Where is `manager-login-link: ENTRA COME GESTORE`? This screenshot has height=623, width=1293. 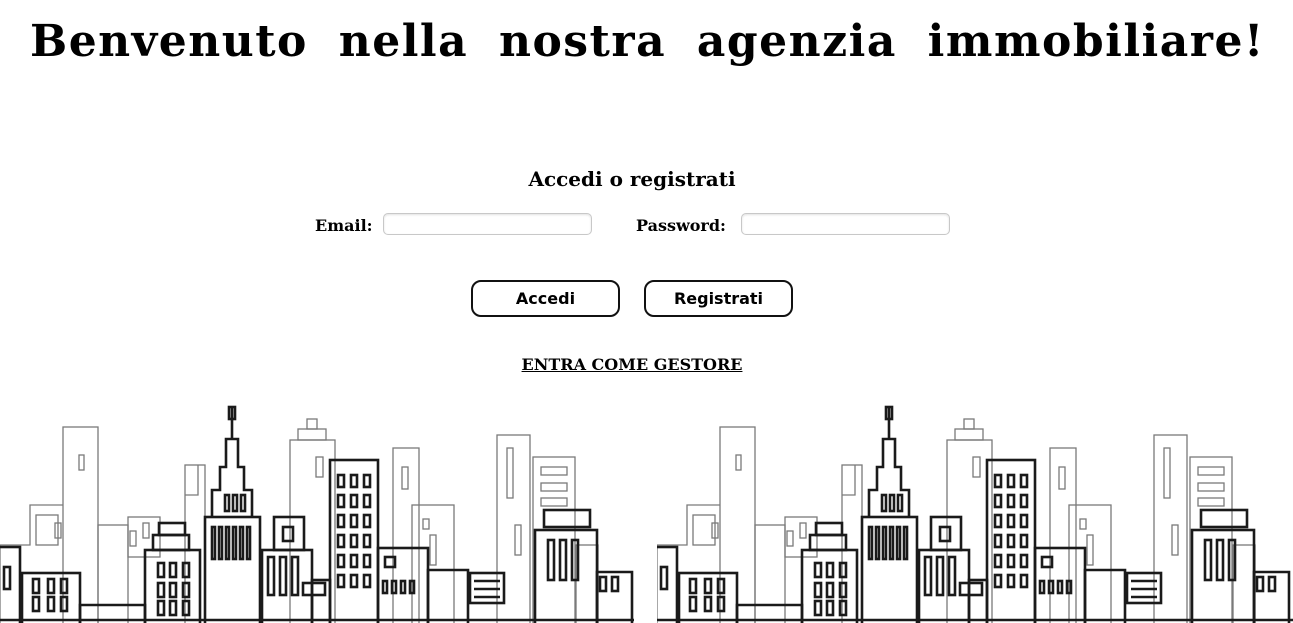 manager-login-link: ENTRA COME GESTORE is located at coordinates (632, 364).